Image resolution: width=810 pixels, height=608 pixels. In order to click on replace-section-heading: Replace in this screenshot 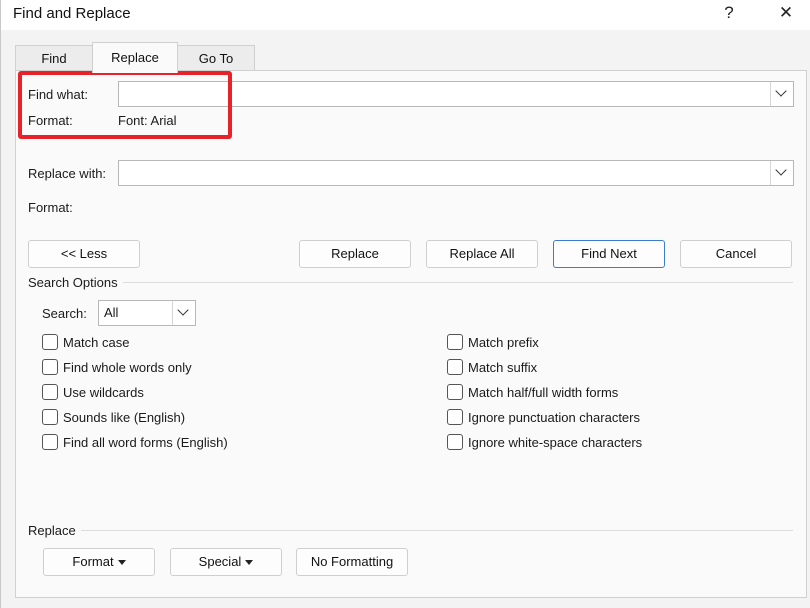, I will do `click(52, 530)`.